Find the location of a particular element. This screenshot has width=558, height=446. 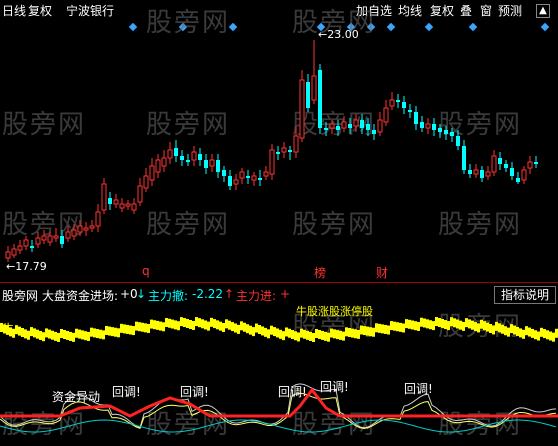

event-marker-q: q is located at coordinates (146, 271).